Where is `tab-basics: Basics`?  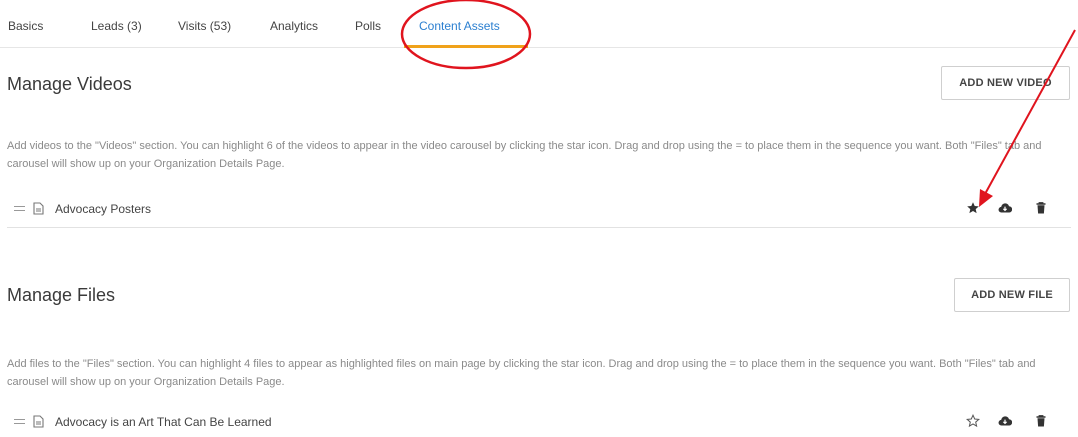 tab-basics: Basics is located at coordinates (25, 26).